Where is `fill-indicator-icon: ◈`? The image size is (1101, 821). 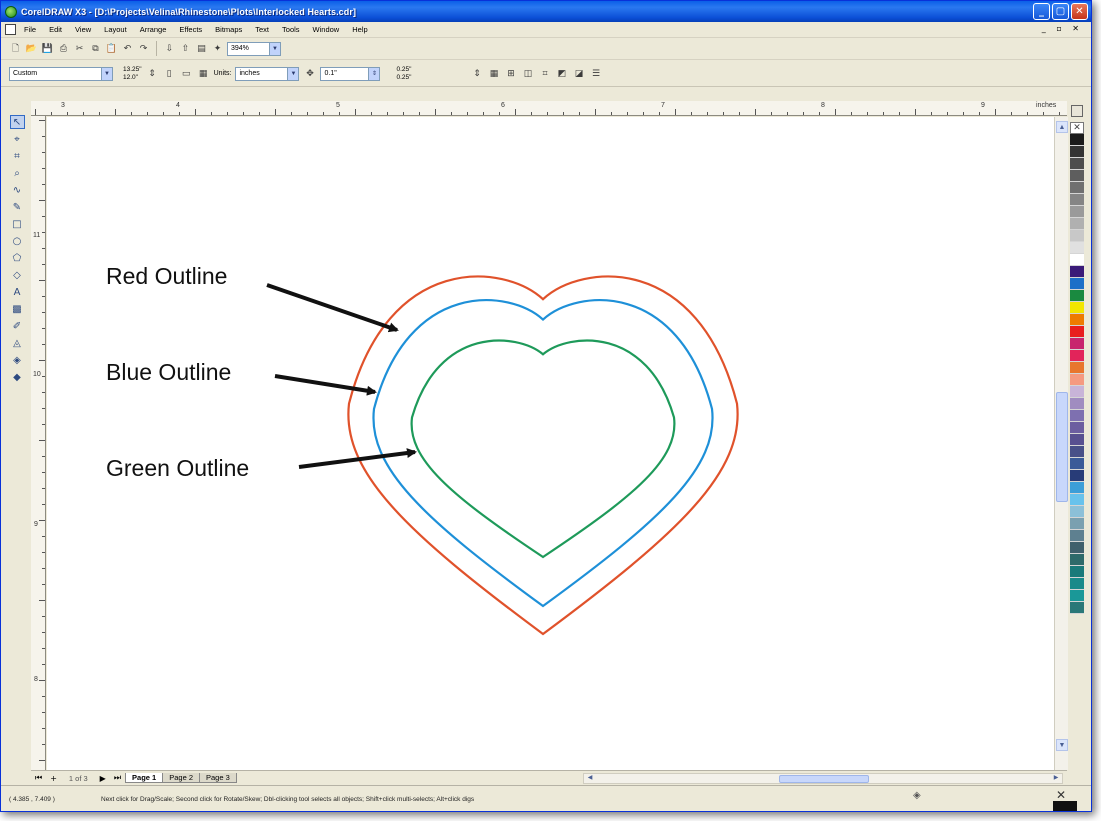 fill-indicator-icon: ◈ is located at coordinates (917, 795).